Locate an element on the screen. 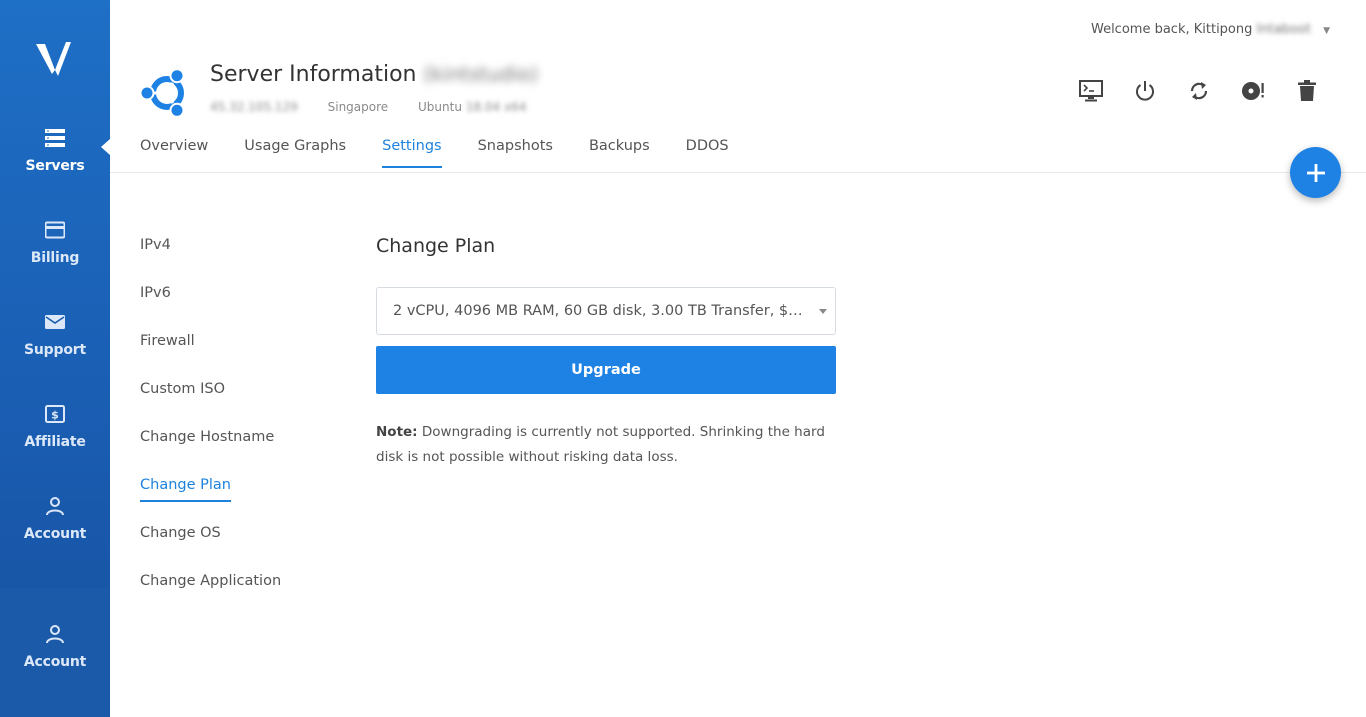 This screenshot has width=1366, height=717. restart-icon is located at coordinates (1199, 91).